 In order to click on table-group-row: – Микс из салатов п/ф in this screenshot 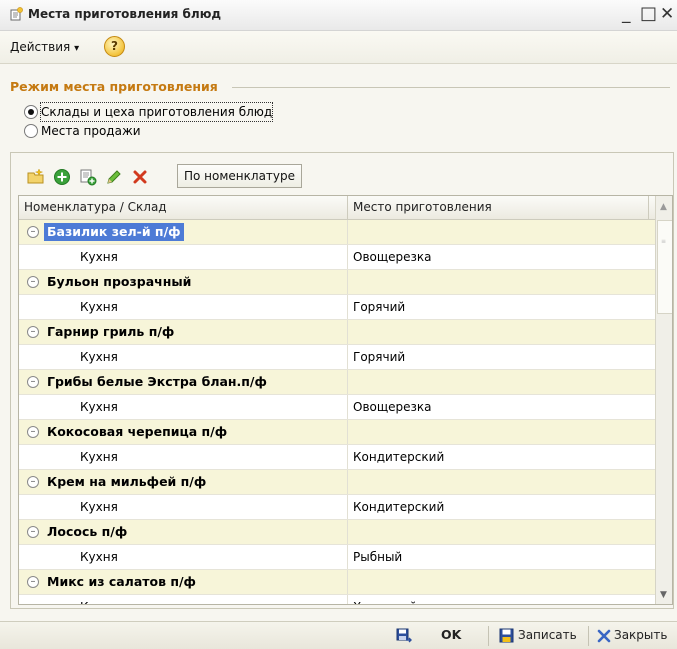, I will do `click(337, 582)`.